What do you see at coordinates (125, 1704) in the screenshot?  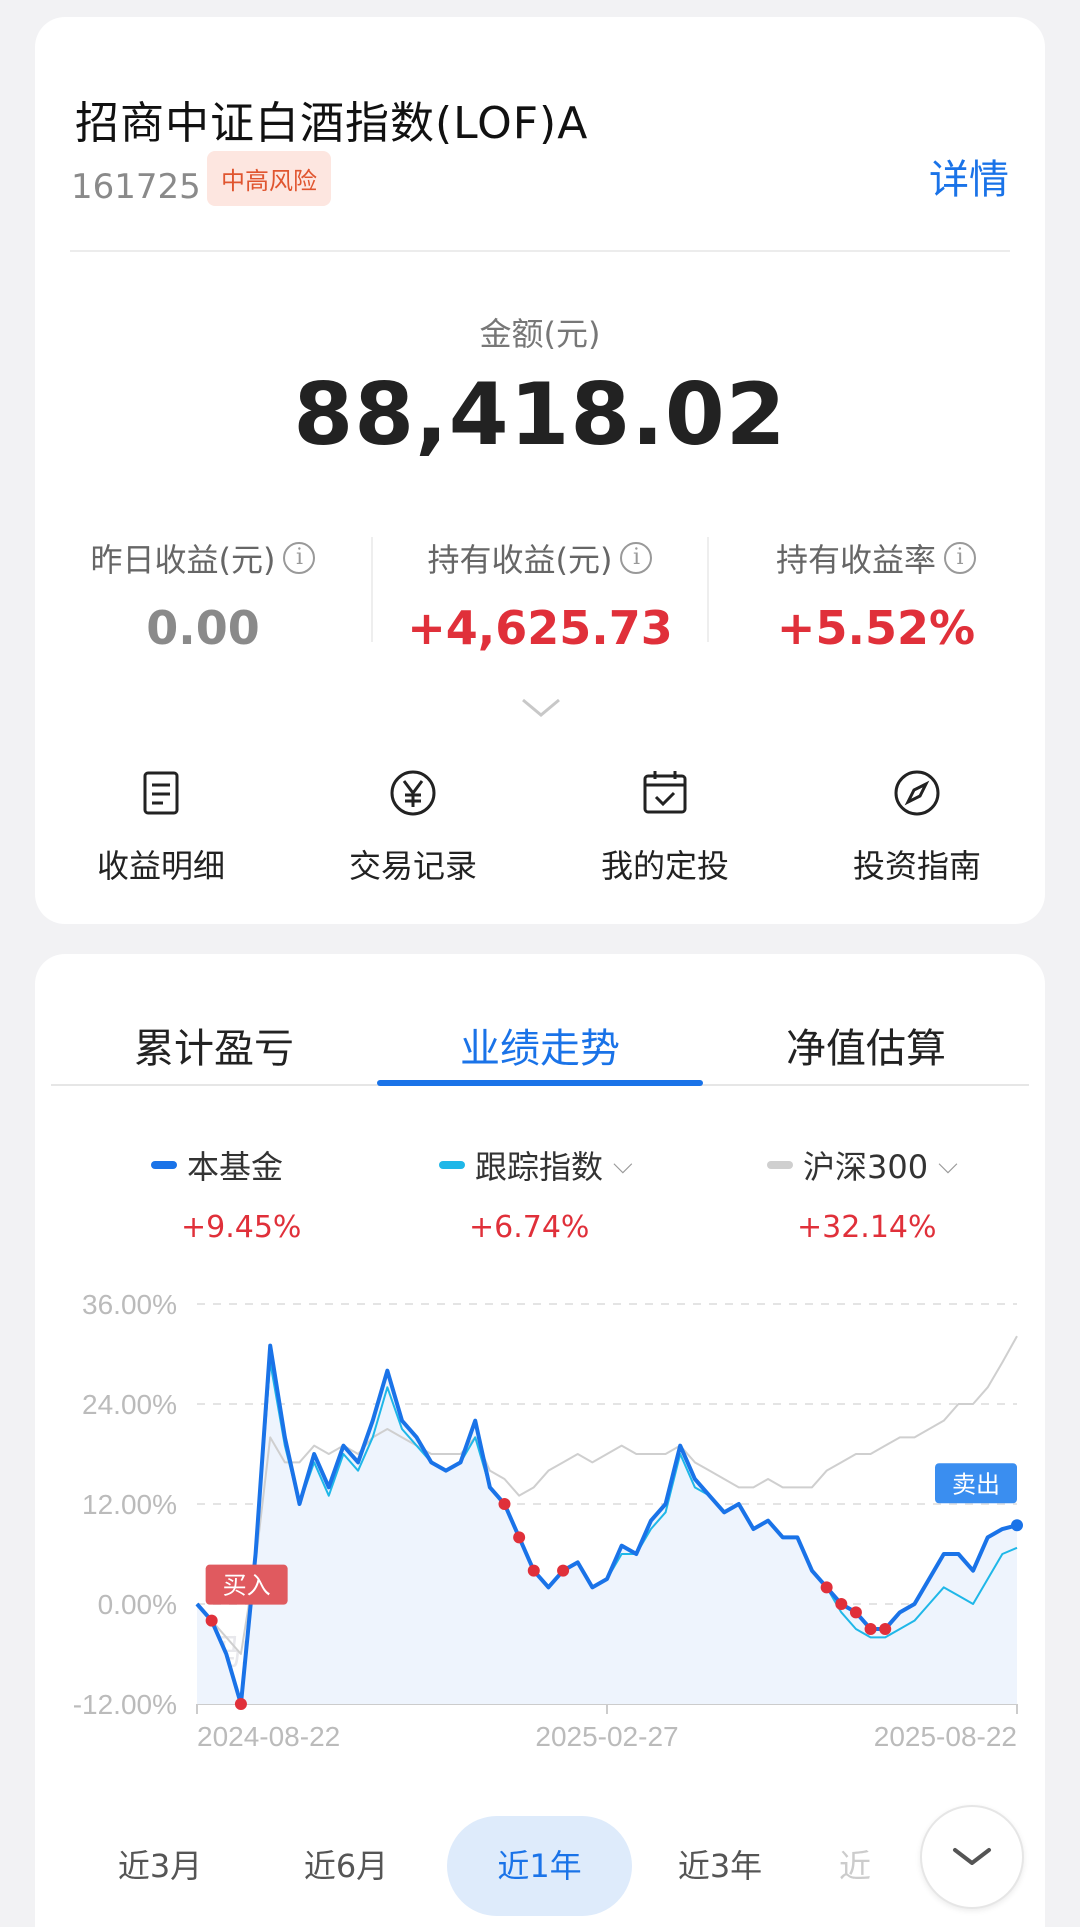 I see `y-tick-label: -12.00%` at bounding box center [125, 1704].